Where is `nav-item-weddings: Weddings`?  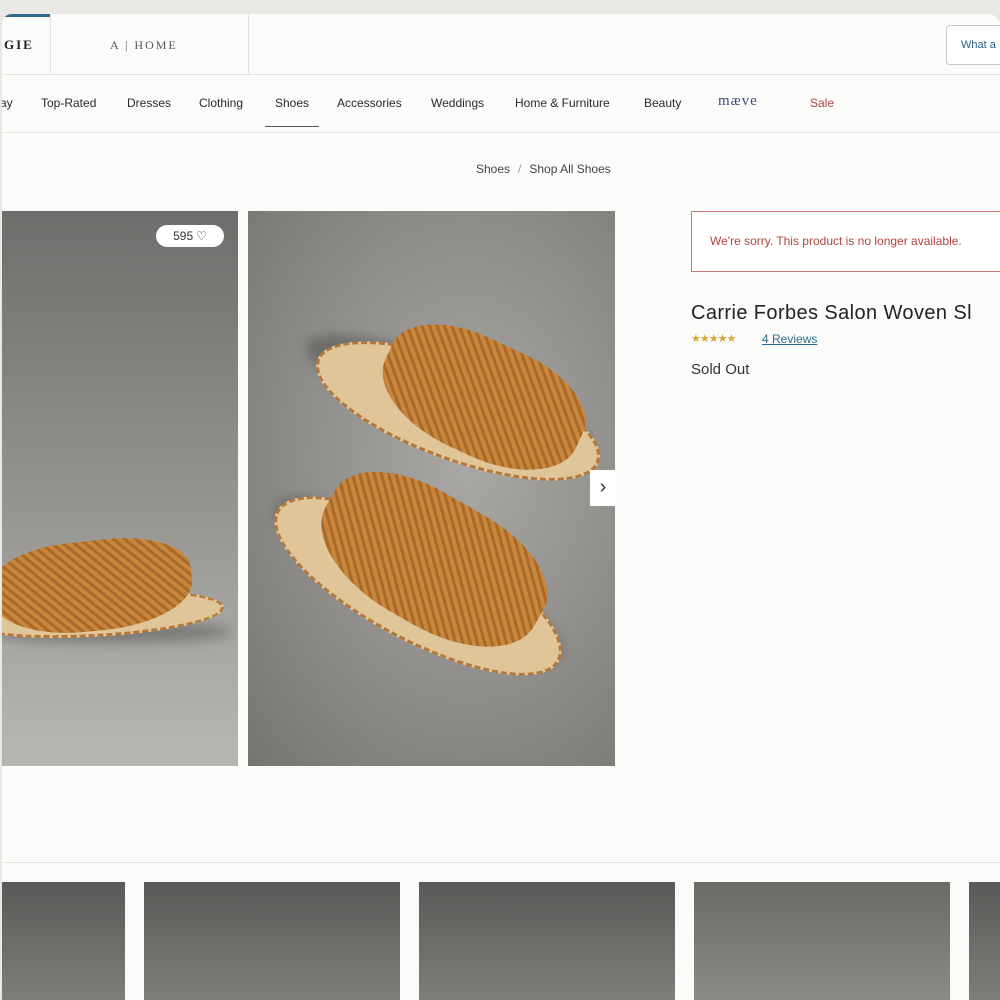 nav-item-weddings: Weddings is located at coordinates (457, 103).